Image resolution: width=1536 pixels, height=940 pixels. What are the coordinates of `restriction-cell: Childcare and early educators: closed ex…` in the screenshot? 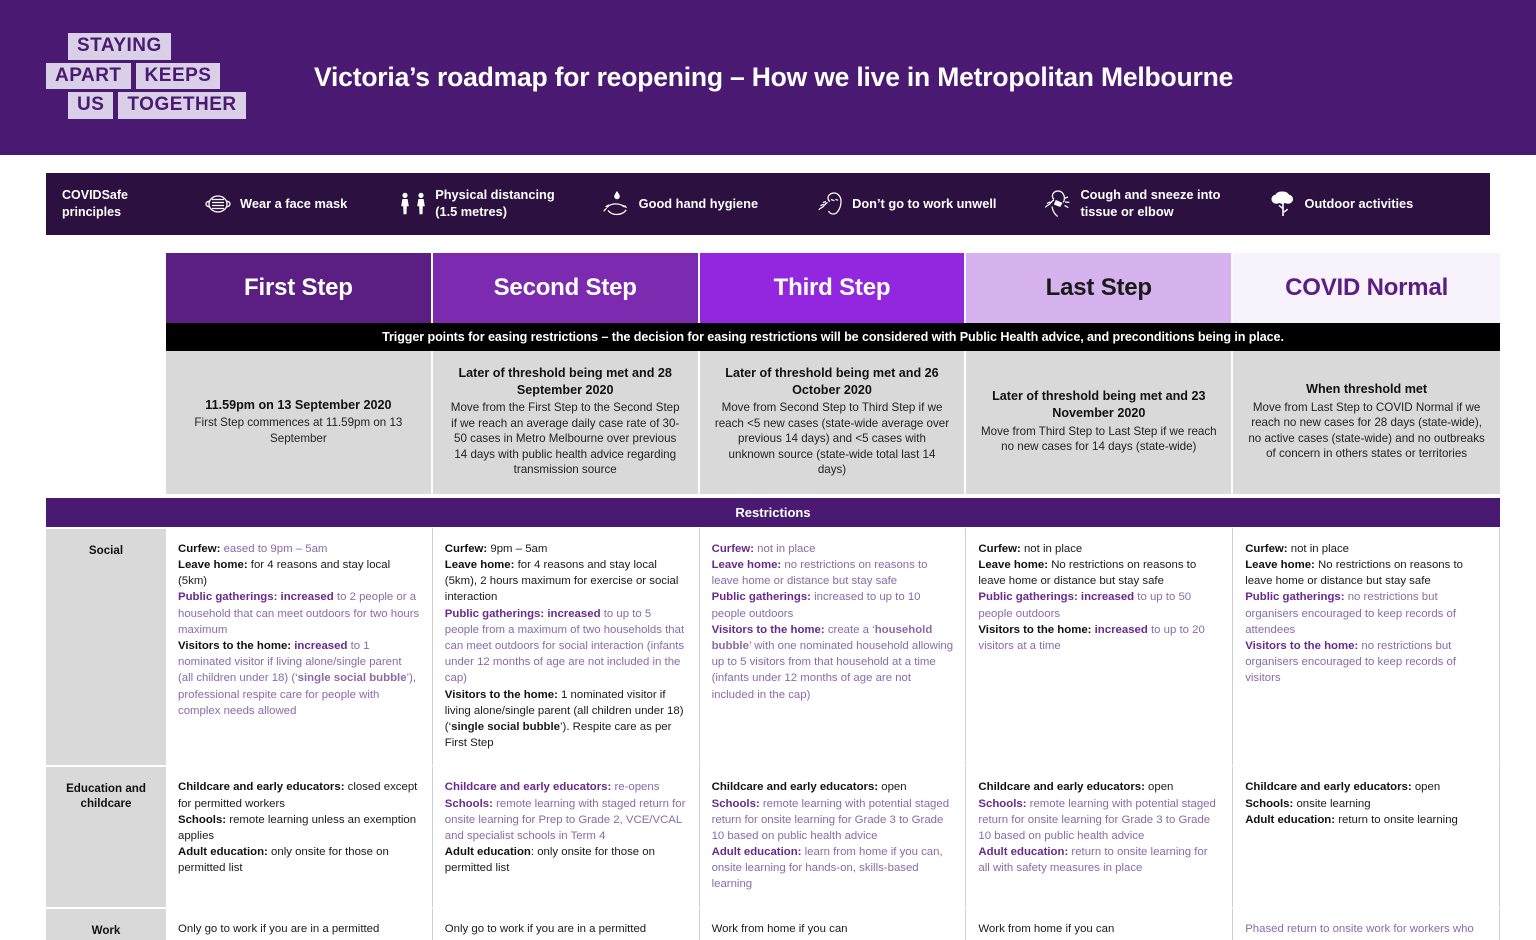 It's located at (299, 836).